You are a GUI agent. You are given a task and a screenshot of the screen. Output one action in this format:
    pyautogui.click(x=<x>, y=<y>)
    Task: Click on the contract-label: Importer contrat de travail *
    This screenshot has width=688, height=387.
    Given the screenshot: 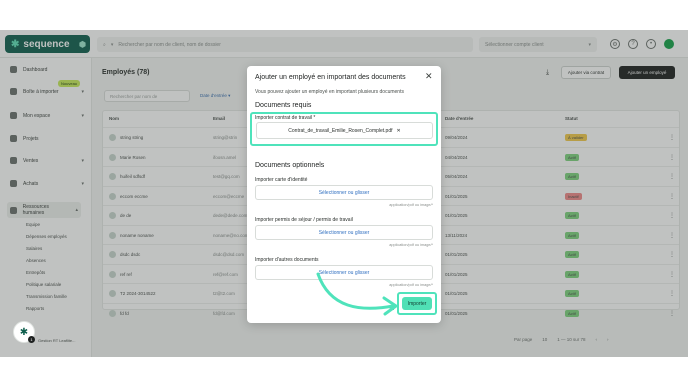 What is the action you would take?
    pyautogui.click(x=285, y=118)
    